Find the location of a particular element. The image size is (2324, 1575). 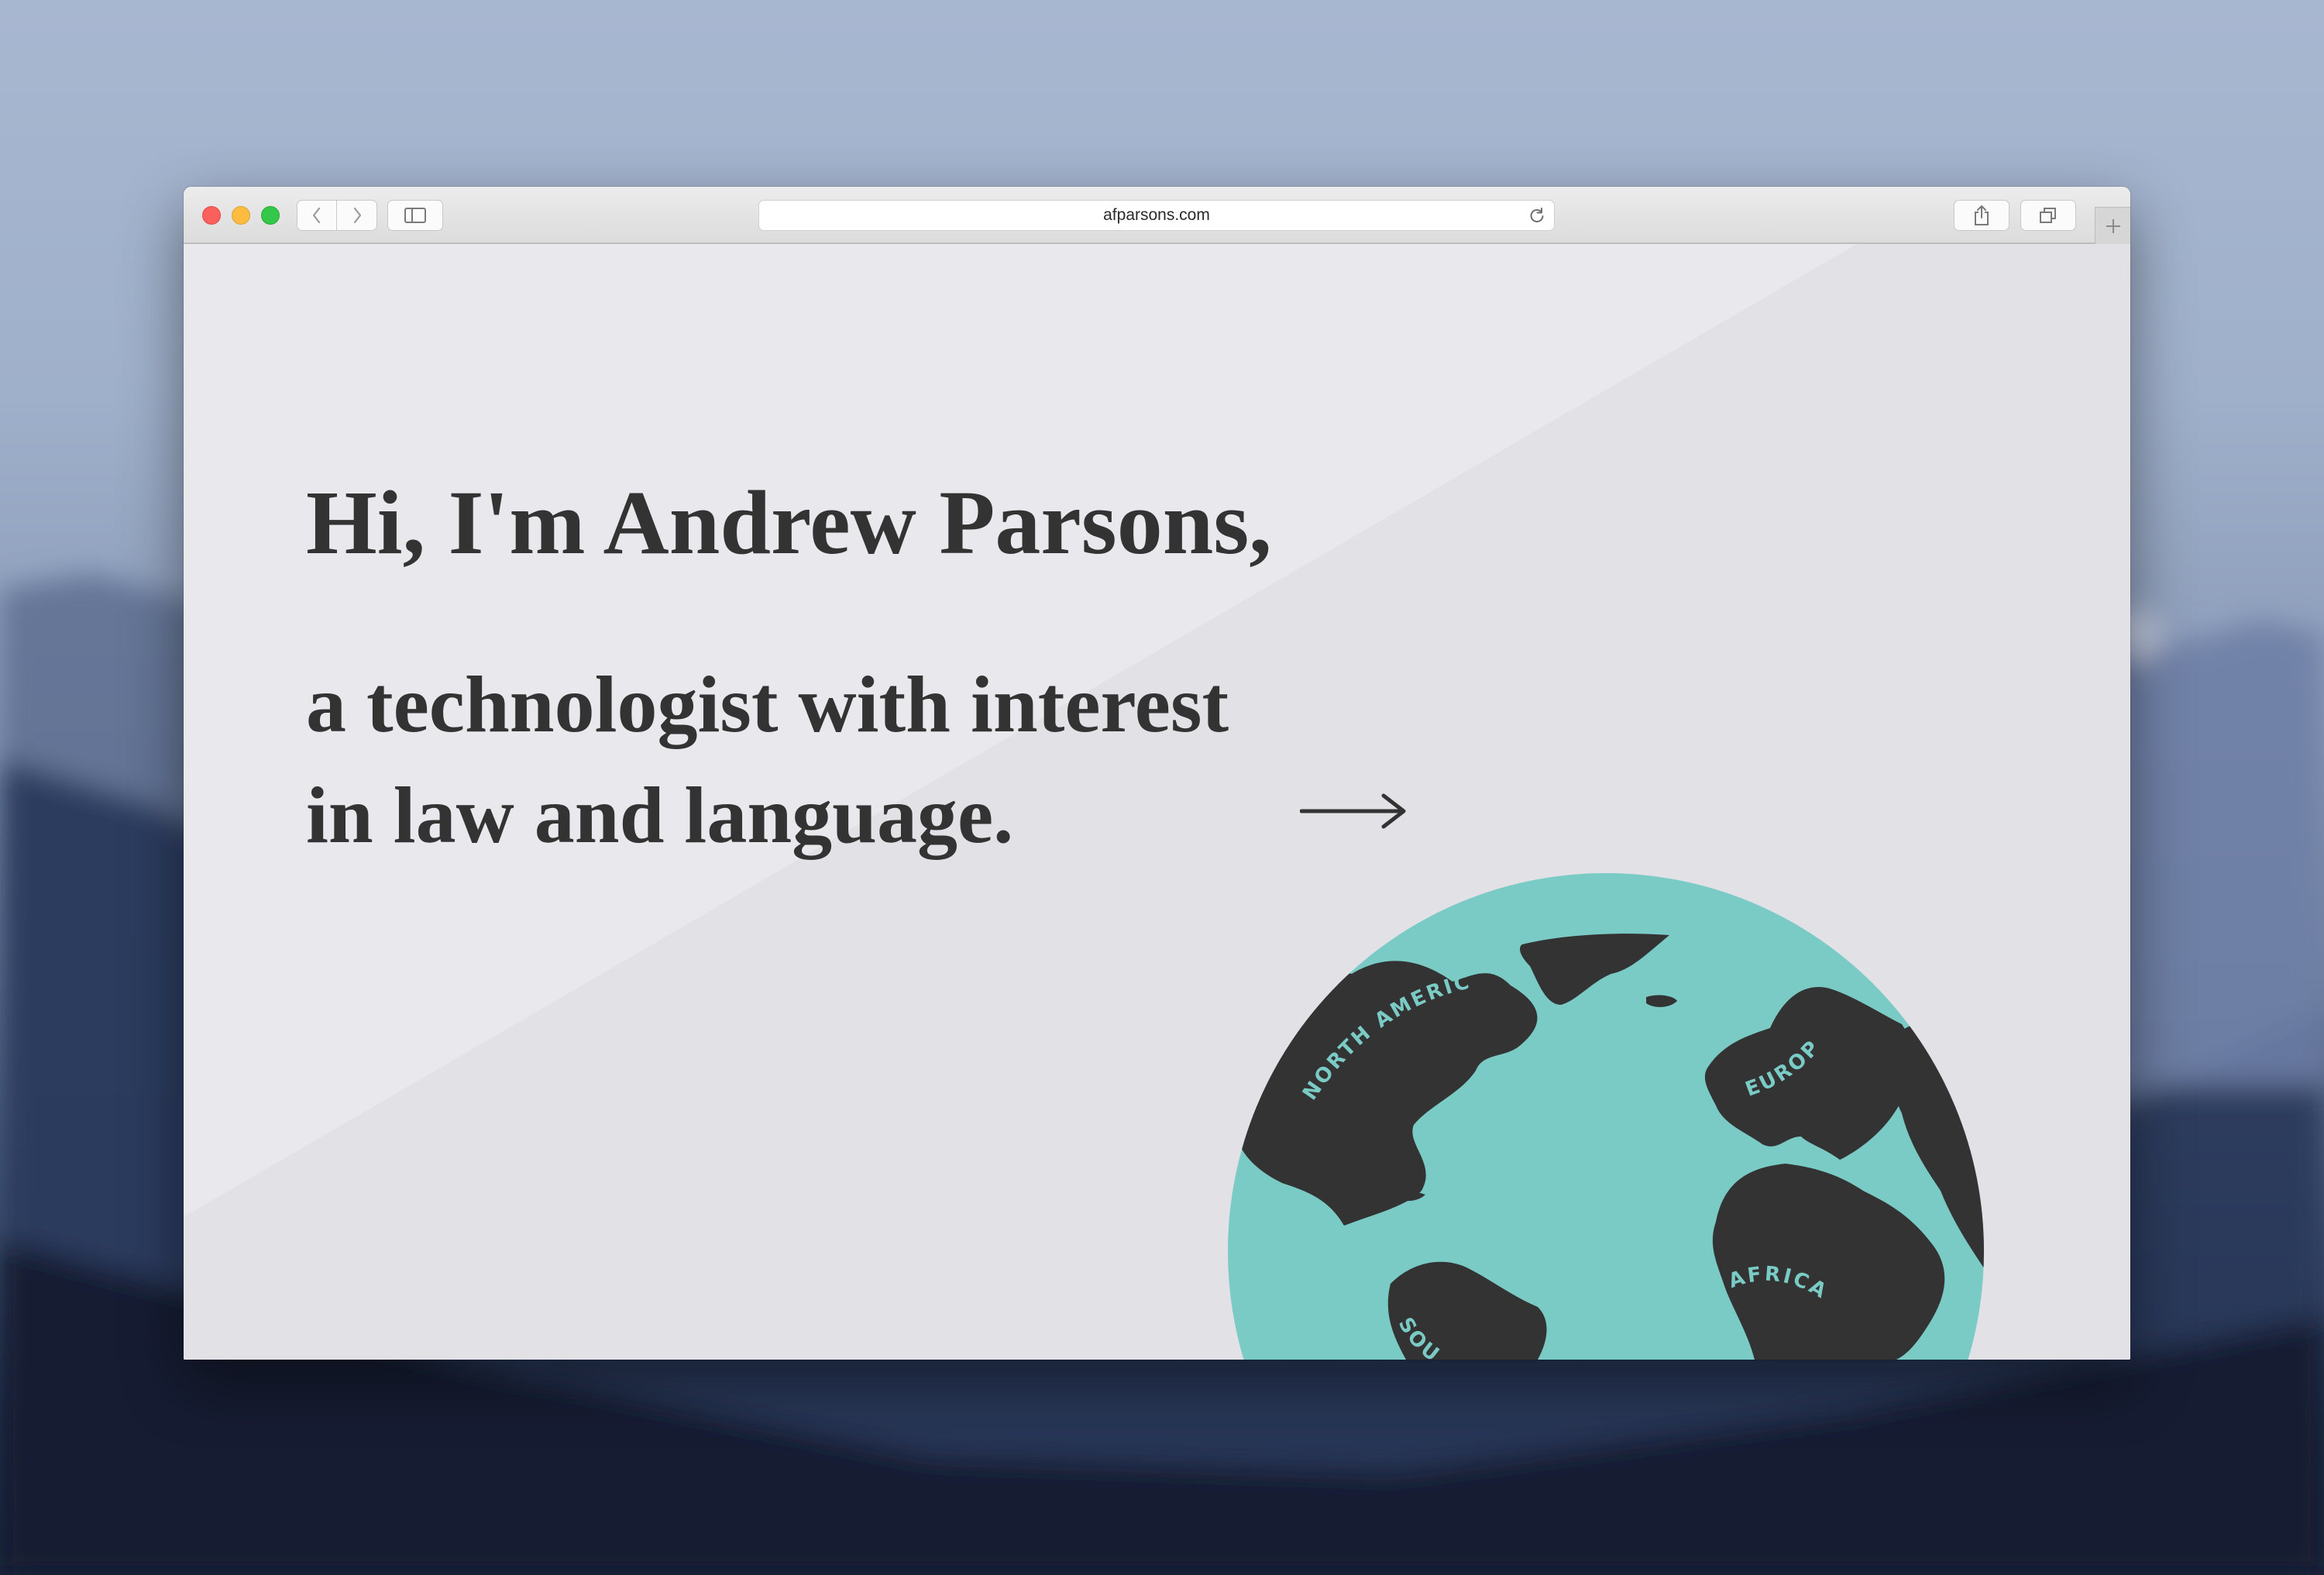

new-tab-button is located at coordinates (2112, 225).